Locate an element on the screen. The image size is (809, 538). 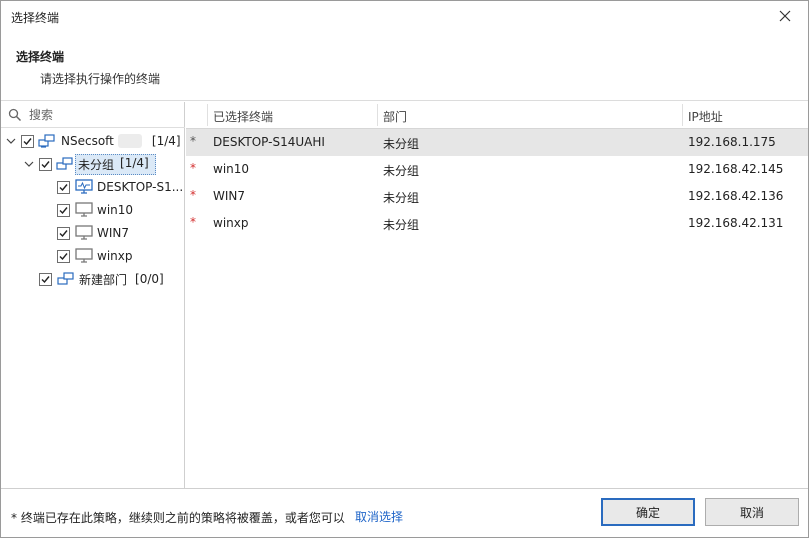
cell-ip: 192.168.1.175 is located at coordinates (732, 142).